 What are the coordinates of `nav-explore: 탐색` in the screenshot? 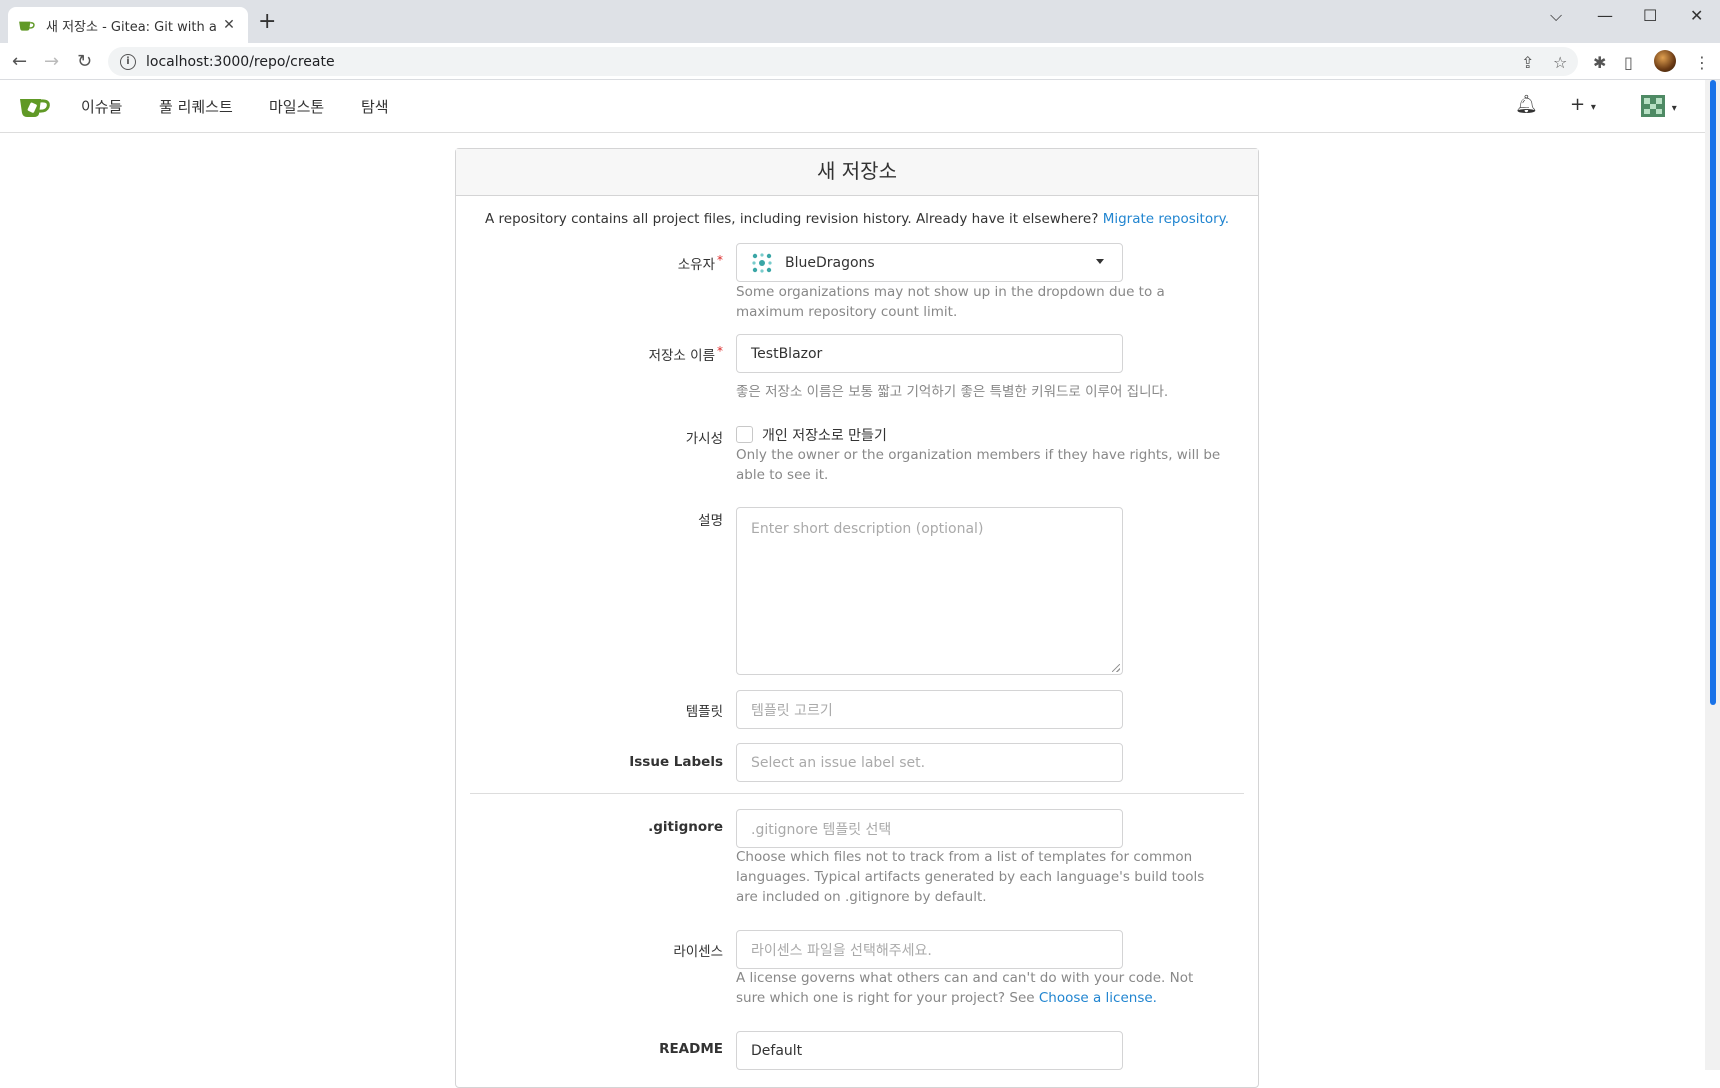 It's located at (375, 106).